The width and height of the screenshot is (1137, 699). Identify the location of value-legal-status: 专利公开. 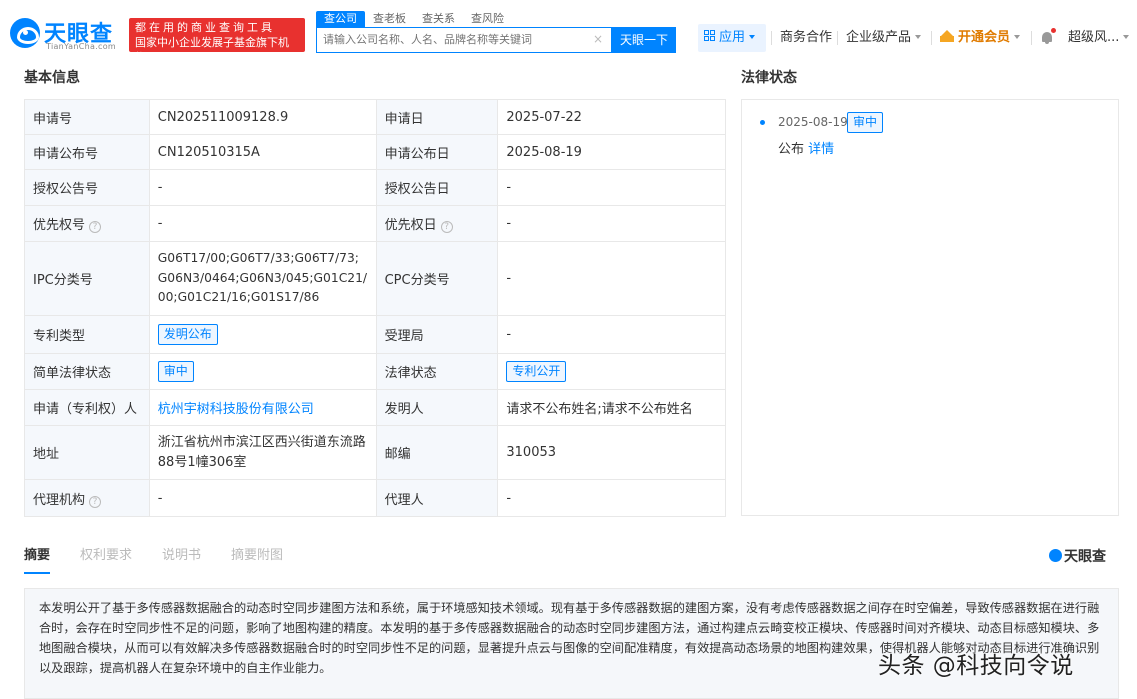
(611, 371).